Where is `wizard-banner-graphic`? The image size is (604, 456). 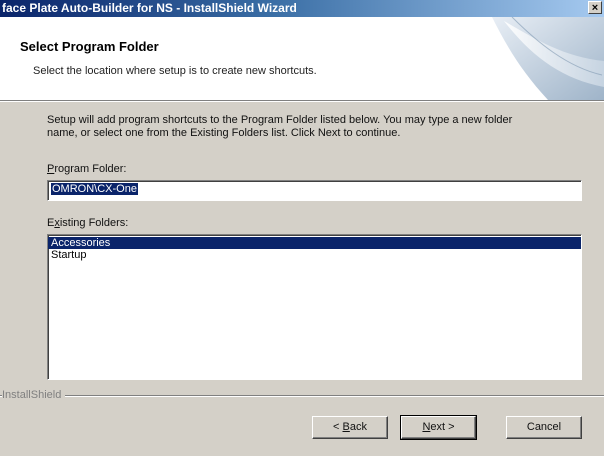 wizard-banner-graphic is located at coordinates (548, 58).